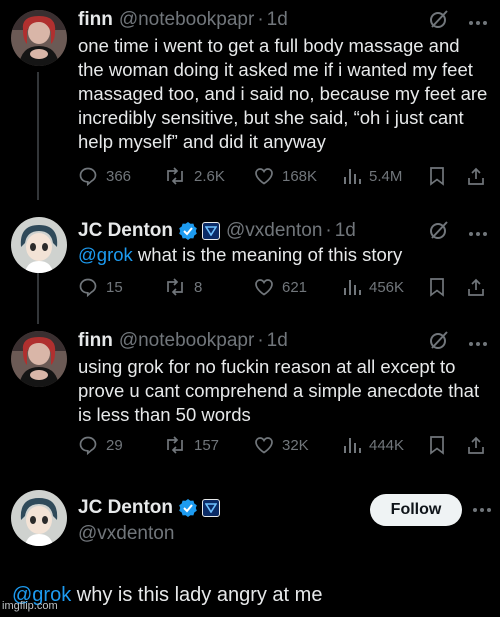 This screenshot has height=617, width=500. I want to click on repost-button: 157, so click(191, 445).